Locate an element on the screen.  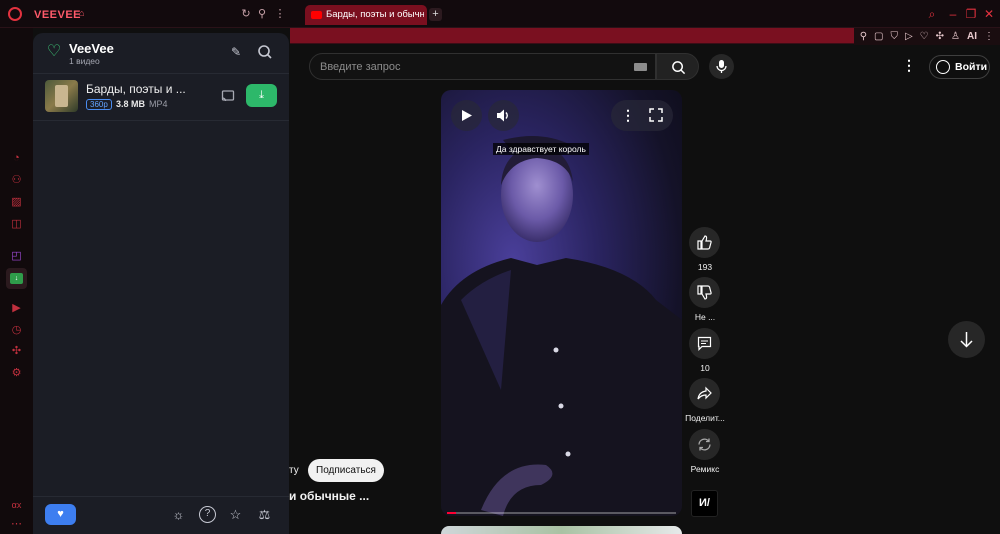
veevee-icon: ↓ is located at coordinates (16, 278).